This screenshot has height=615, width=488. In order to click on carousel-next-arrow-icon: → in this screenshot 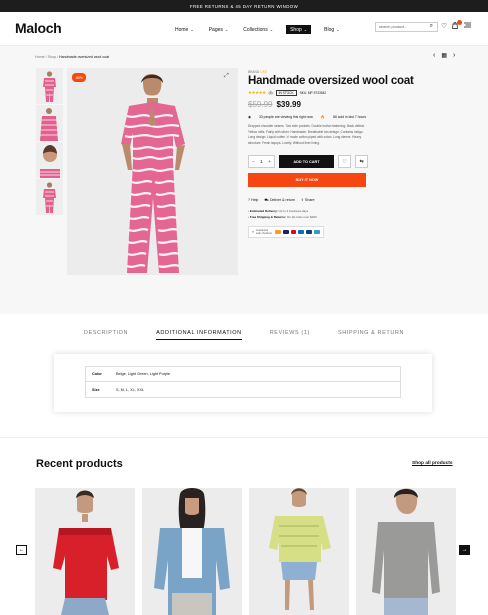, I will do `click(464, 550)`.